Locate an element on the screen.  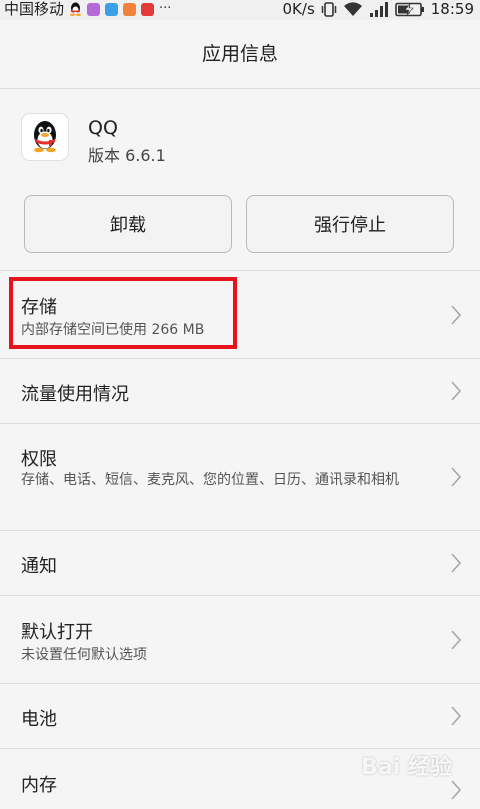
tools-notification-icon is located at coordinates (130, 9).